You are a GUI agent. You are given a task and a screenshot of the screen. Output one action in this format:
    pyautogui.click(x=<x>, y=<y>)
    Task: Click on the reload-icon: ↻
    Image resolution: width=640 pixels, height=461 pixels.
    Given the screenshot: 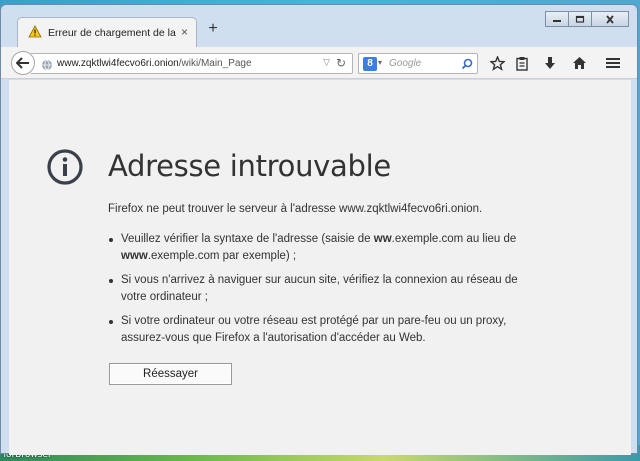 What is the action you would take?
    pyautogui.click(x=341, y=63)
    